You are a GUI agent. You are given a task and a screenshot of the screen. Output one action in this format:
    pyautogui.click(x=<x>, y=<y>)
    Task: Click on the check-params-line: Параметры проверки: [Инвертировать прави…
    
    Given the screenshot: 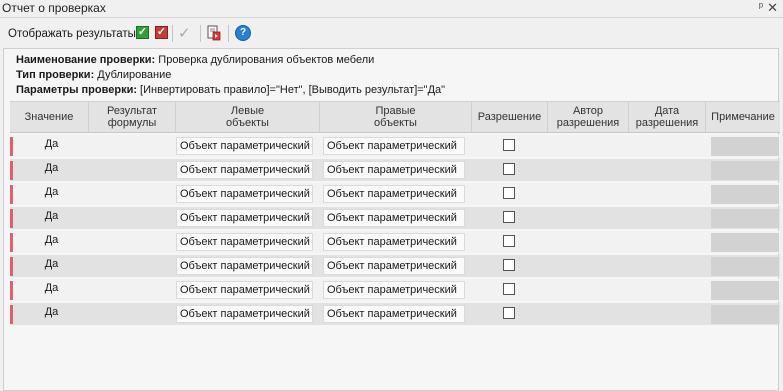 What is the action you would take?
    pyautogui.click(x=230, y=90)
    